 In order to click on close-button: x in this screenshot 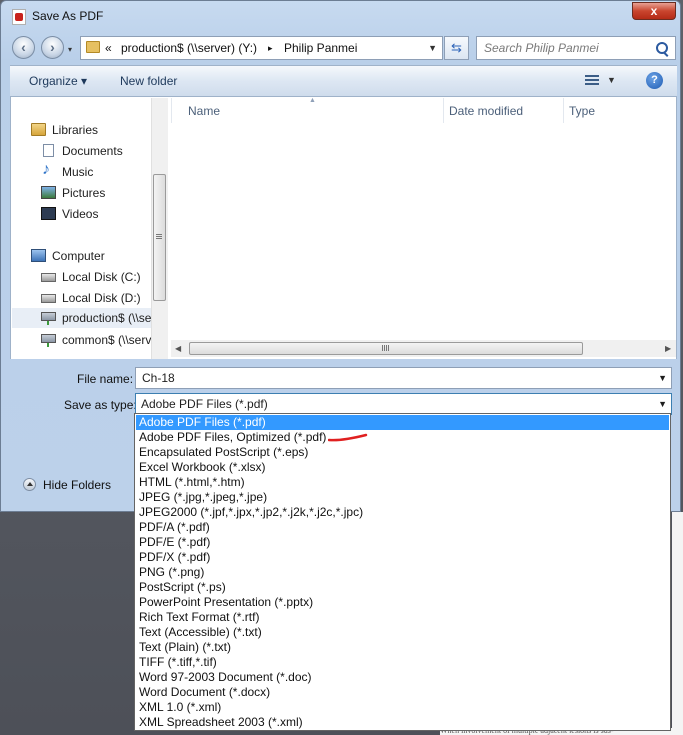, I will do `click(654, 11)`.